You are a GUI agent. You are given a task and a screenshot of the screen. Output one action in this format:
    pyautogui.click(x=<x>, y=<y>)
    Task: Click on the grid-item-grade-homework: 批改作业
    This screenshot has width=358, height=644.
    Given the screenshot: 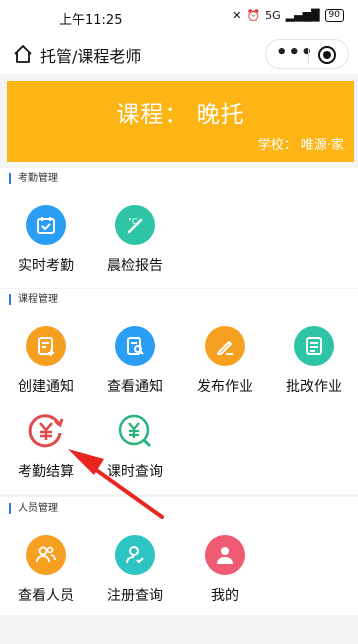 What is the action you would take?
    pyautogui.click(x=314, y=361)
    